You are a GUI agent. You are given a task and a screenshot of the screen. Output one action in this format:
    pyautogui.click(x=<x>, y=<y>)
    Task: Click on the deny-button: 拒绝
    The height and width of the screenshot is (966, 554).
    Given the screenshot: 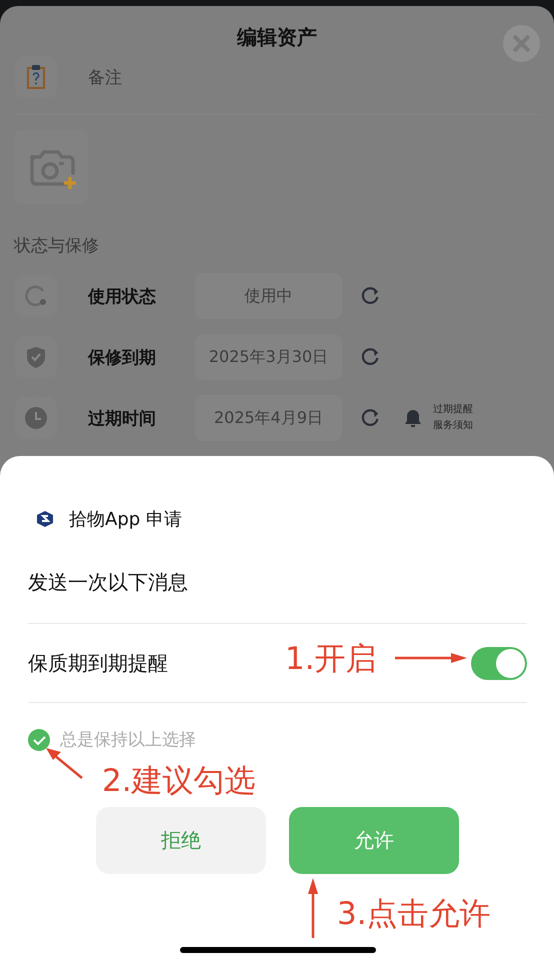 What is the action you would take?
    pyautogui.click(x=181, y=840)
    